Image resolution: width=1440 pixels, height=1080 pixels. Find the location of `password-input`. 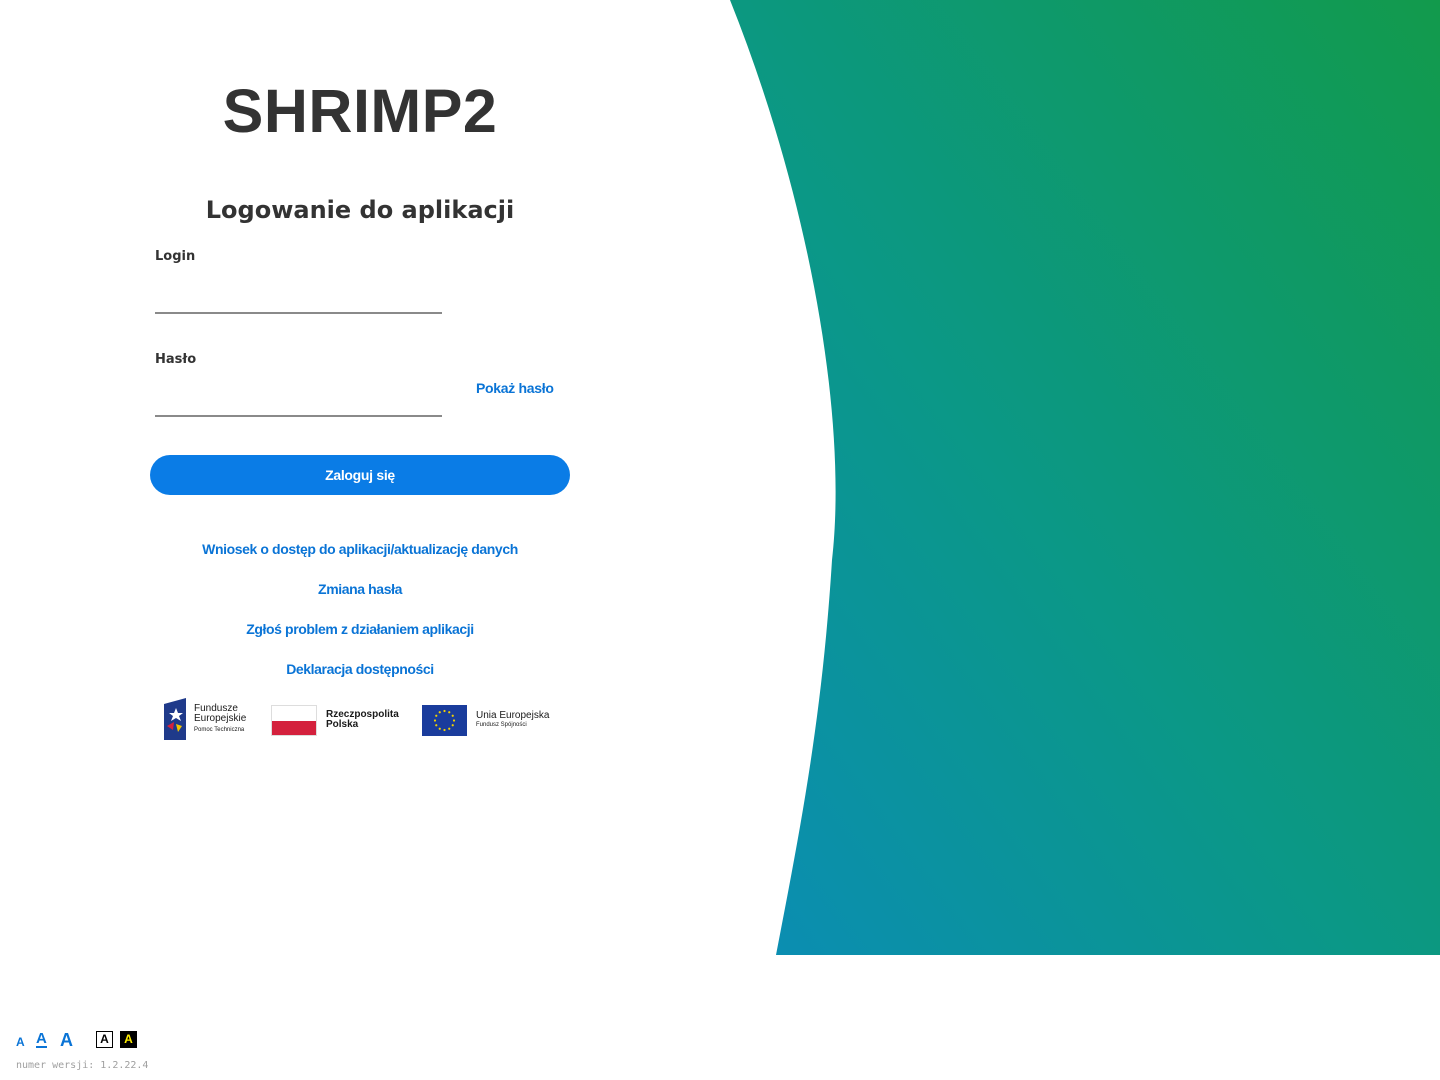

password-input is located at coordinates (298, 402).